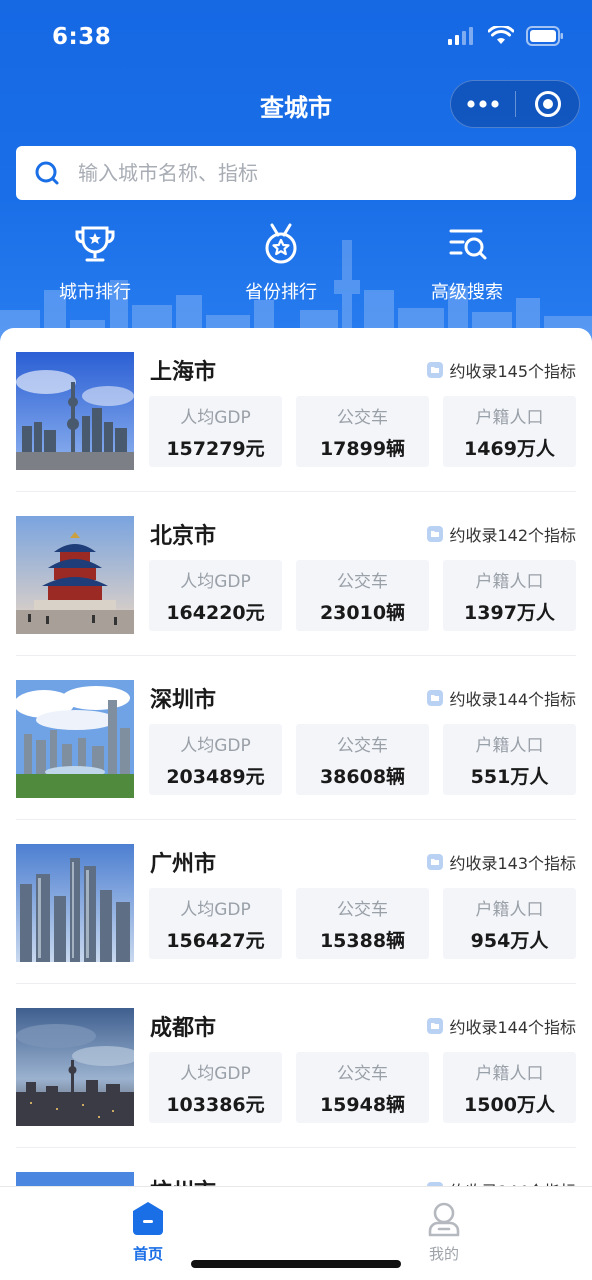 Image resolution: width=592 pixels, height=1280 pixels. I want to click on stat-value: 203489元, so click(215, 776).